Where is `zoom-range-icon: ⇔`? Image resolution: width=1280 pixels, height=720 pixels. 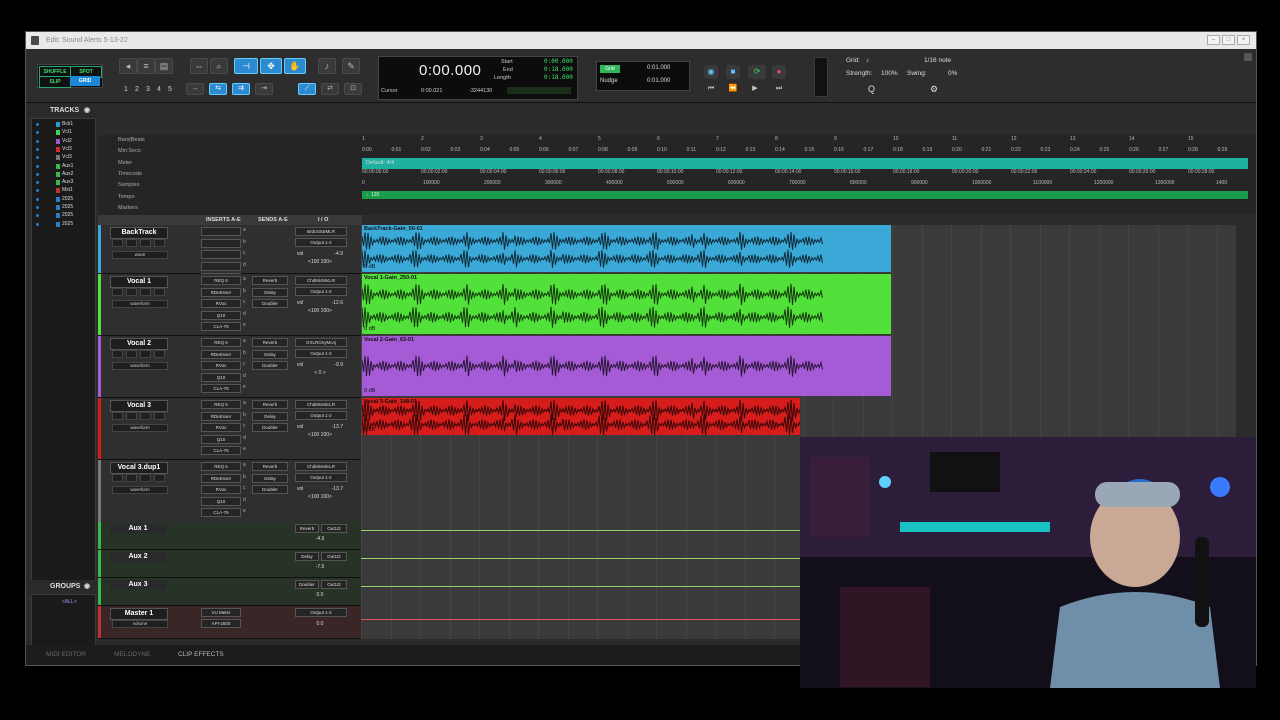 zoom-range-icon: ⇔ is located at coordinates (199, 66).